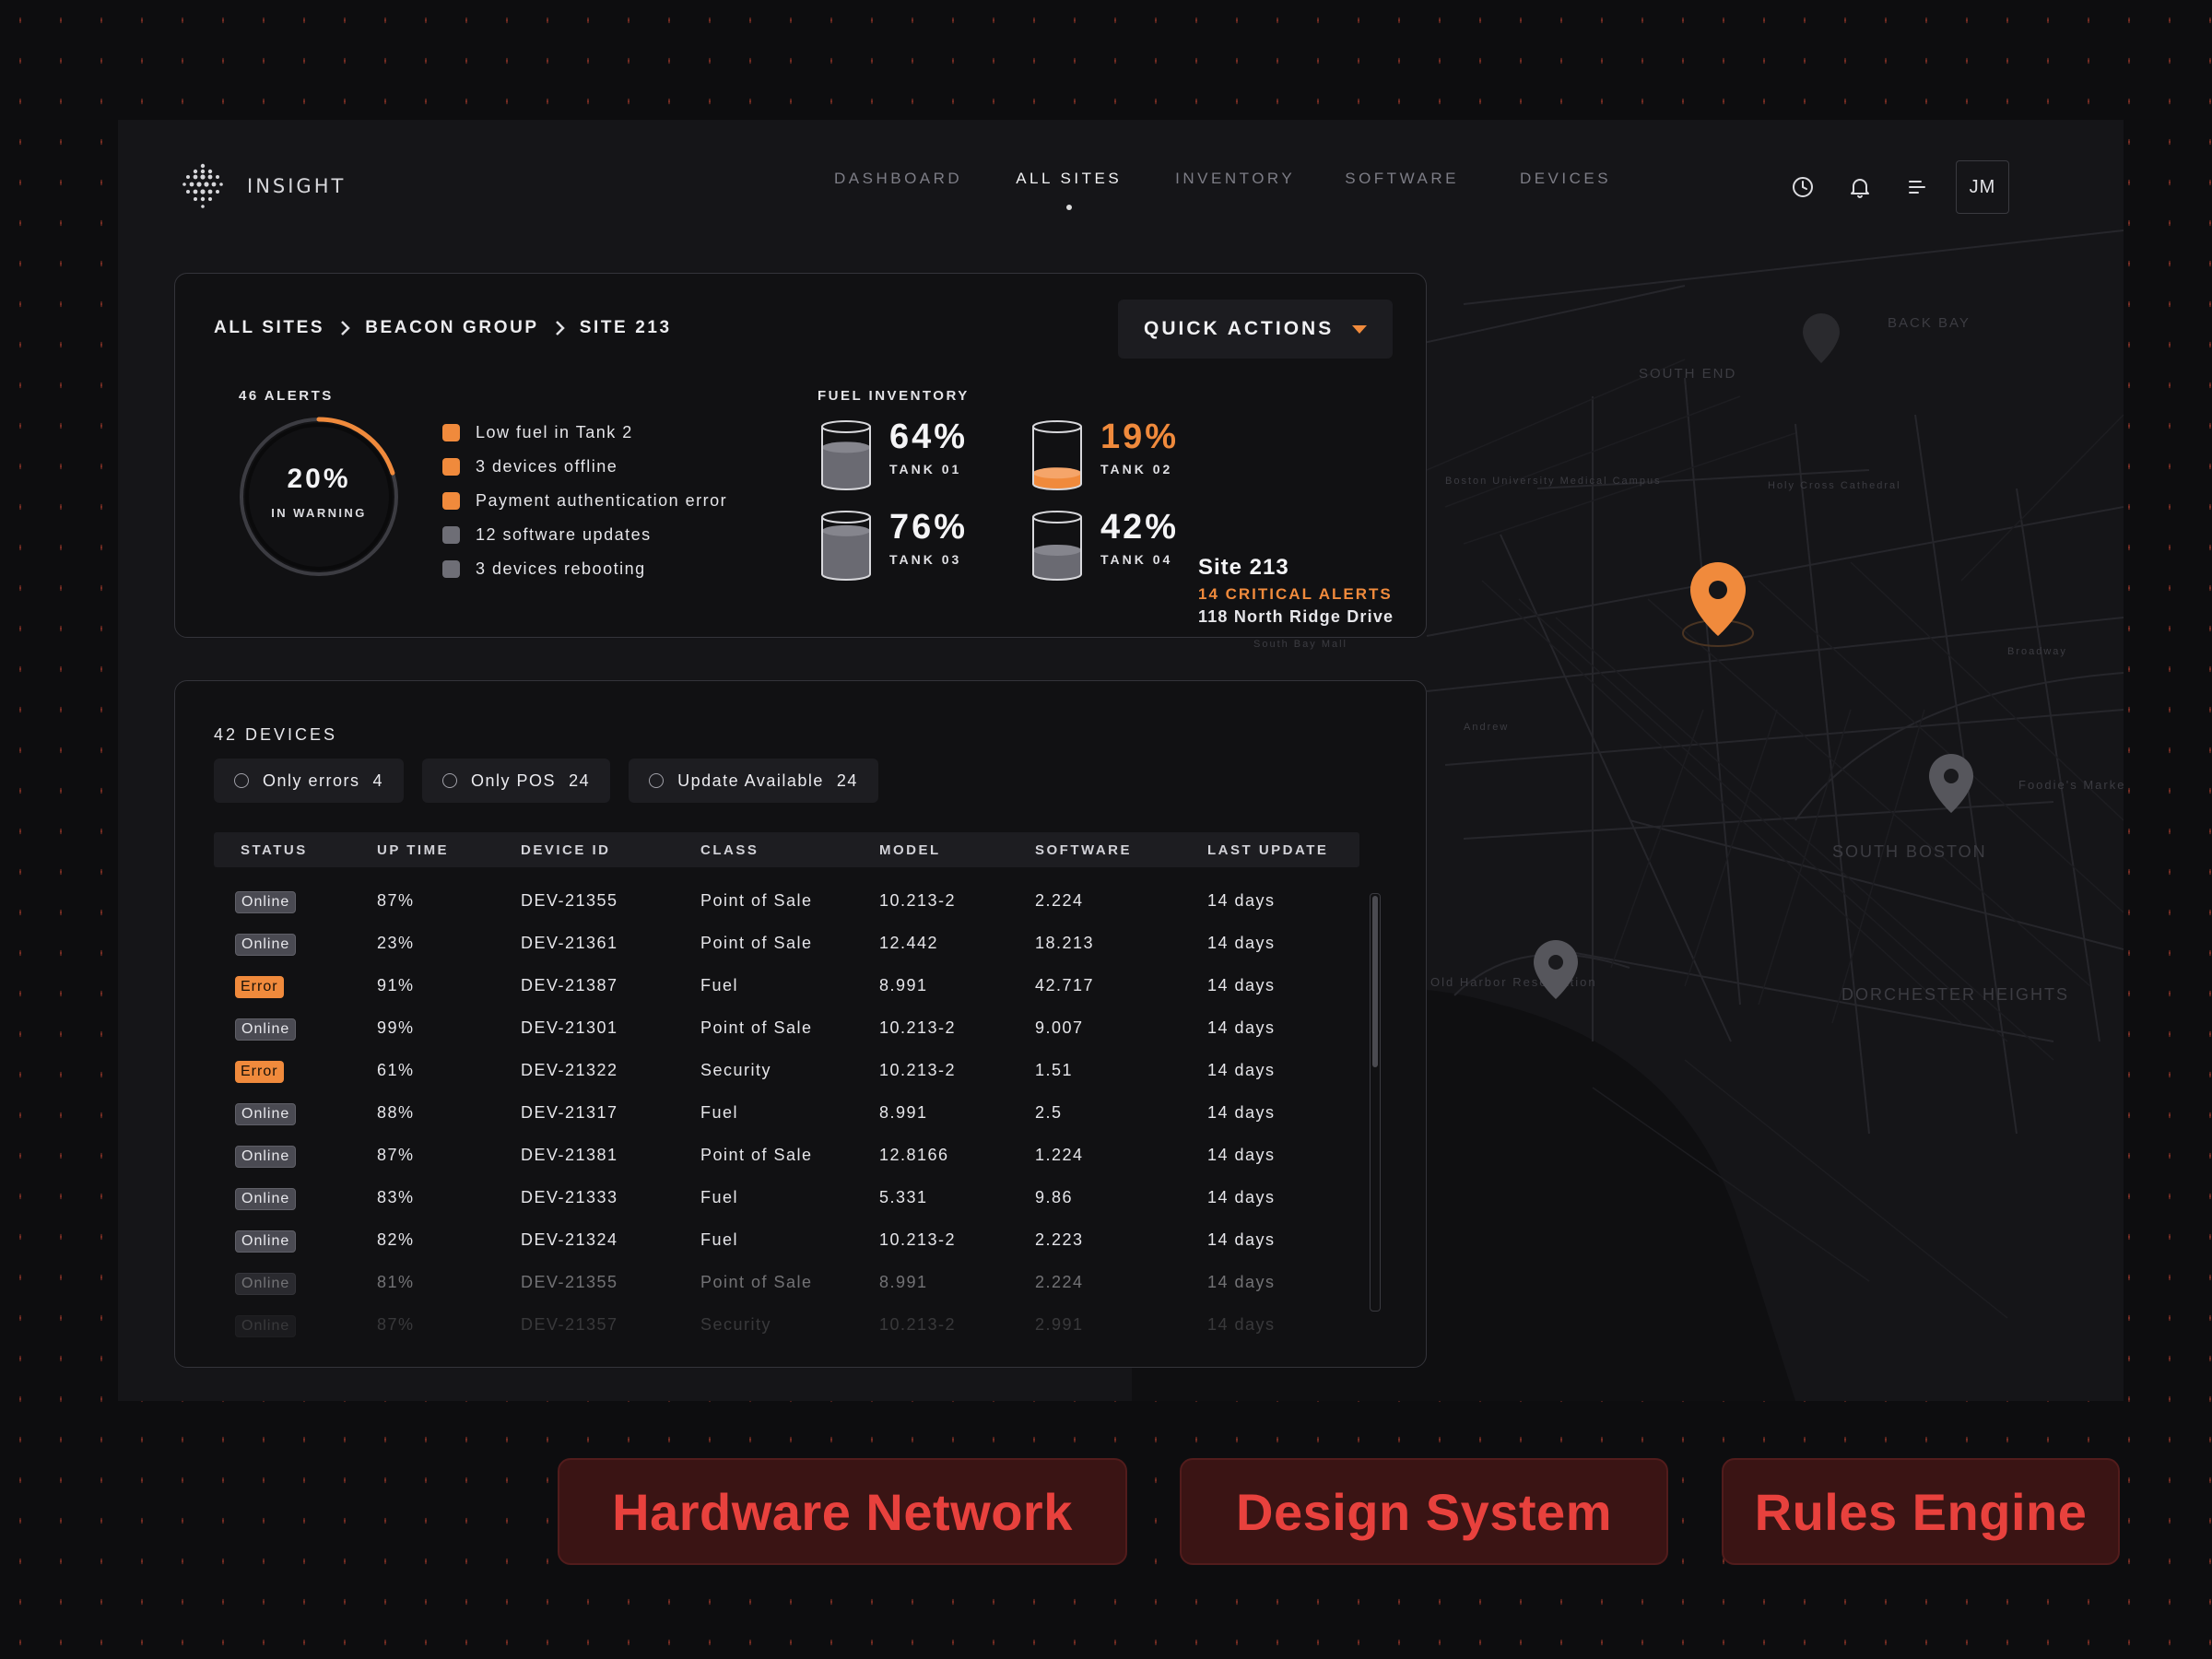  What do you see at coordinates (893, 455) in the screenshot?
I see `tank-01: 64% TANK 01` at bounding box center [893, 455].